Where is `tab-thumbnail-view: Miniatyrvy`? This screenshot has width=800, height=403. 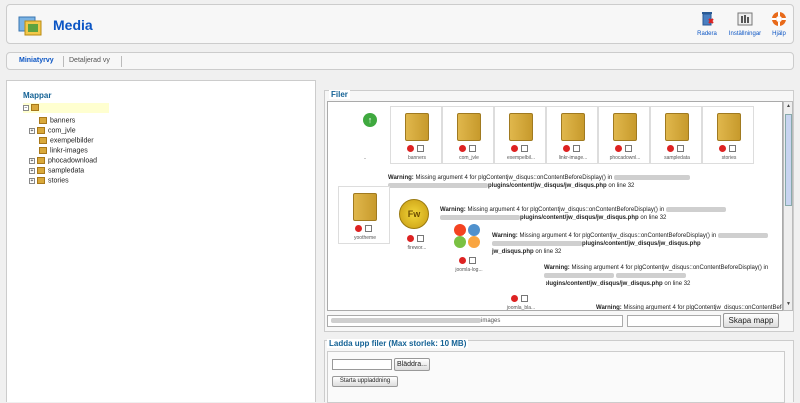
tab-thumbnail-view: Miniatyrvy is located at coordinates (36, 60).